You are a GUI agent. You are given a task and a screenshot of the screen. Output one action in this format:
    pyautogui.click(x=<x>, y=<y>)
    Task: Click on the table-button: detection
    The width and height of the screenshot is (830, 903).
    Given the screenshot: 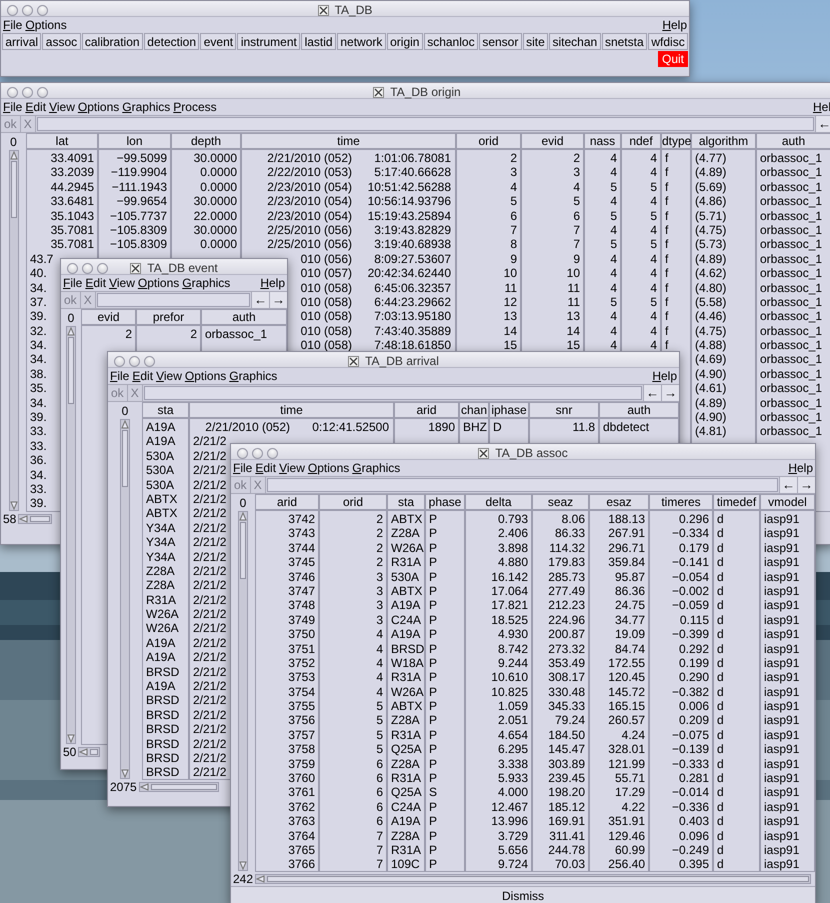 What is the action you would take?
    pyautogui.click(x=172, y=41)
    